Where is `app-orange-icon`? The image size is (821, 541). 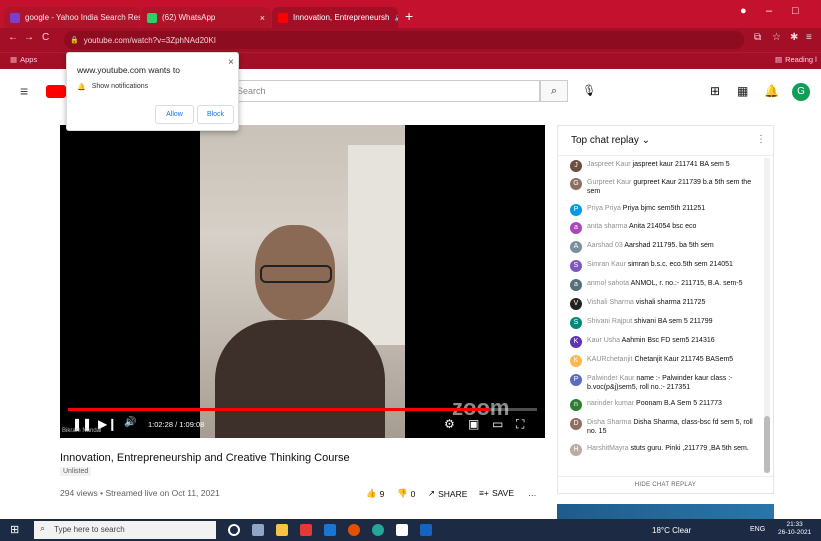 app-orange-icon is located at coordinates (354, 530).